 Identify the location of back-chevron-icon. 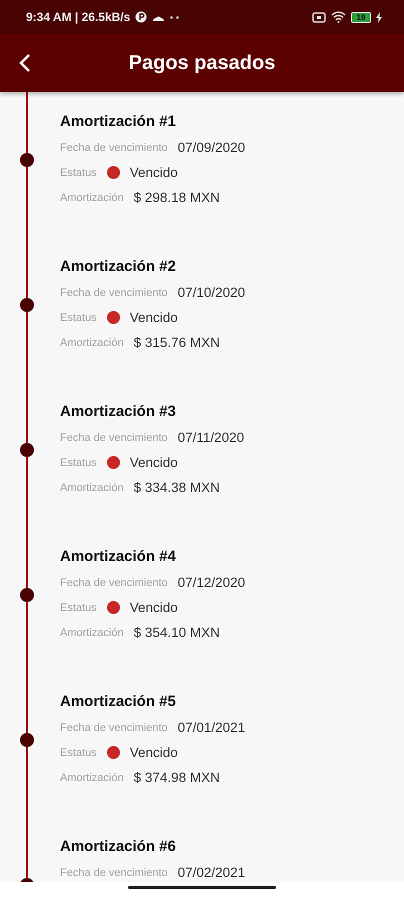
(25, 63).